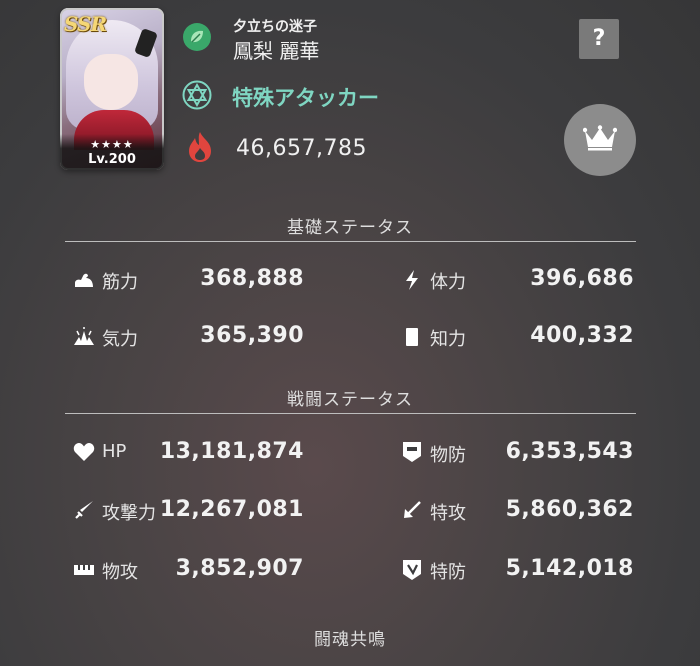 The height and width of the screenshot is (666, 700). What do you see at coordinates (569, 451) in the screenshot?
I see `stat-value-physical-defense: 6,353,543` at bounding box center [569, 451].